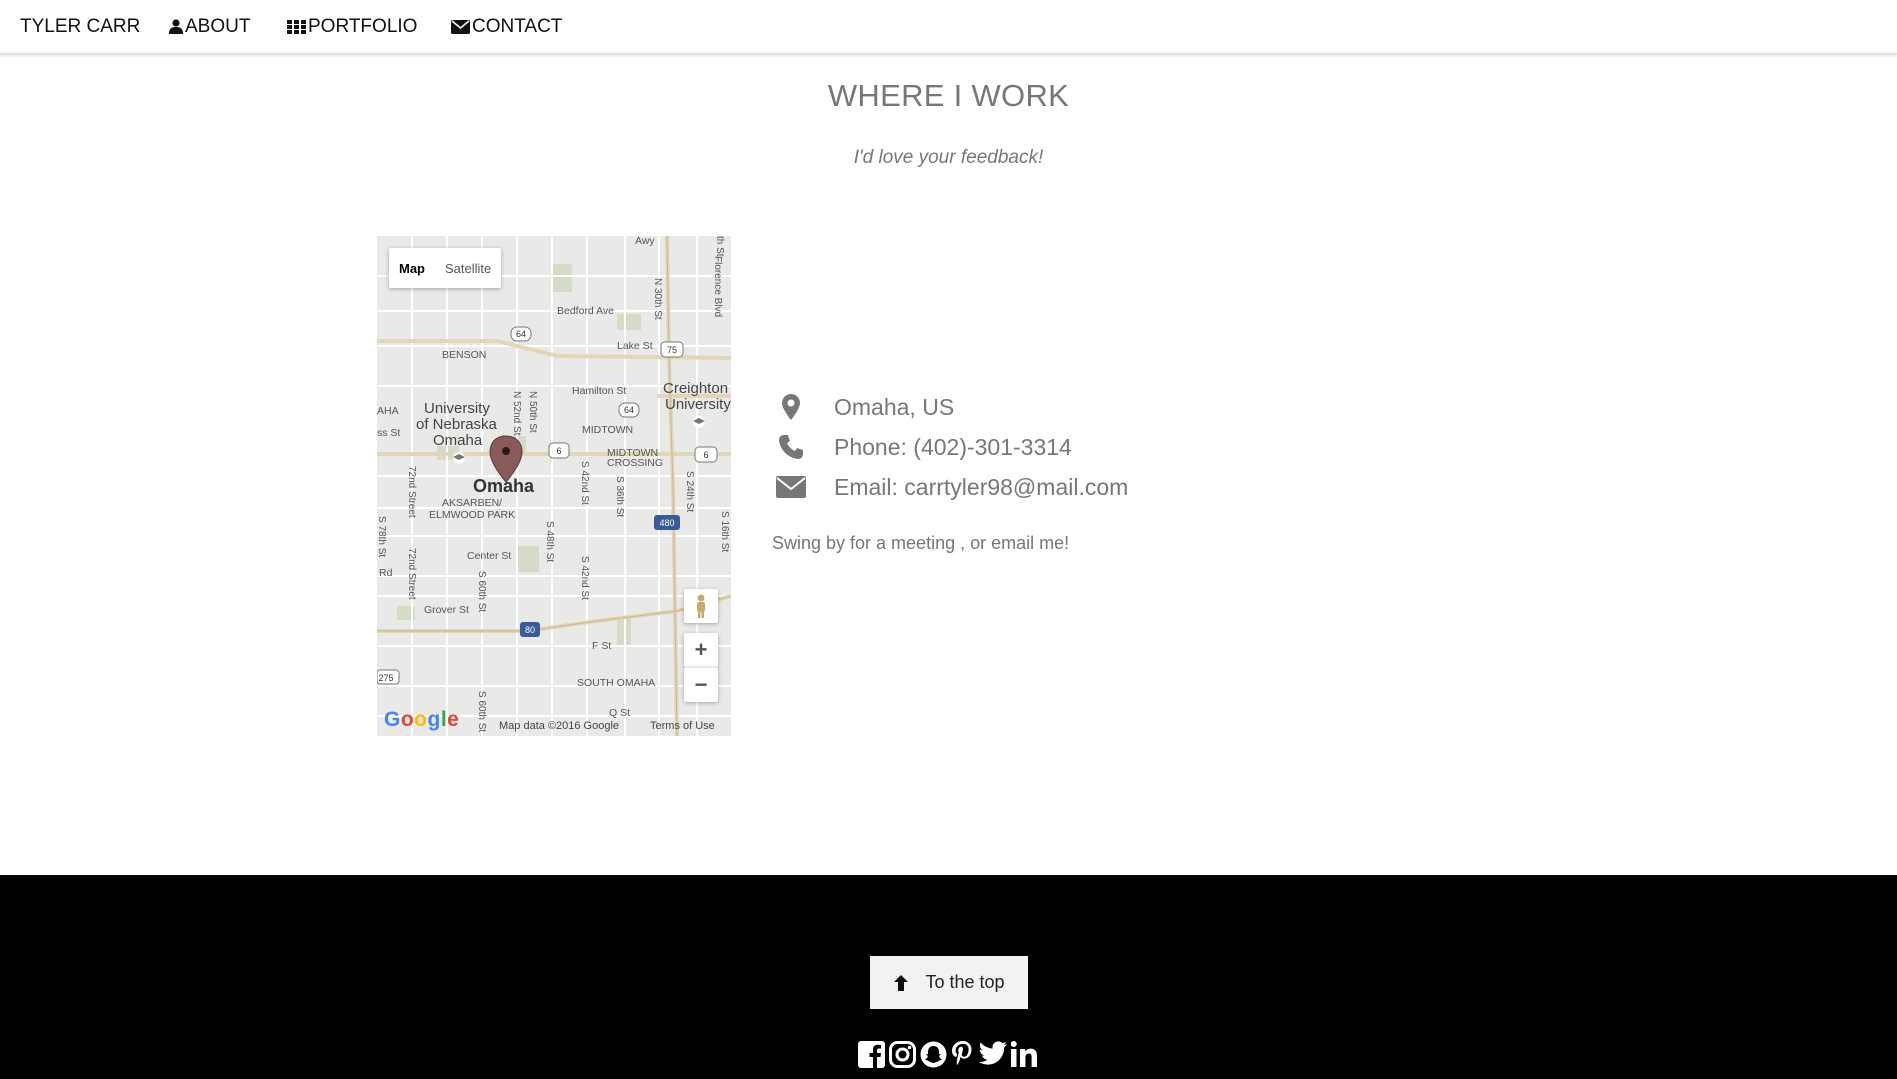 The image size is (1897, 1079). Describe the element at coordinates (635, 463) in the screenshot. I see `map-label-midtown-crossing-2: CROSSING` at that location.